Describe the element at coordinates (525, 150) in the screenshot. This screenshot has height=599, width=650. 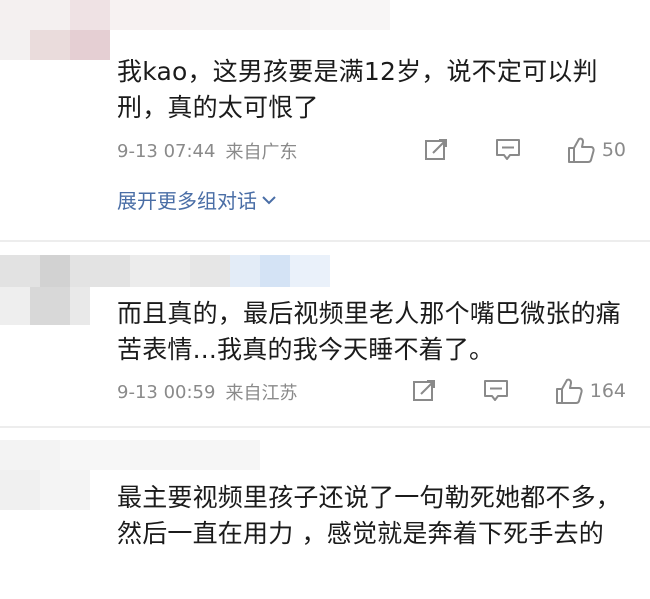
I see `comment-actions: 50` at that location.